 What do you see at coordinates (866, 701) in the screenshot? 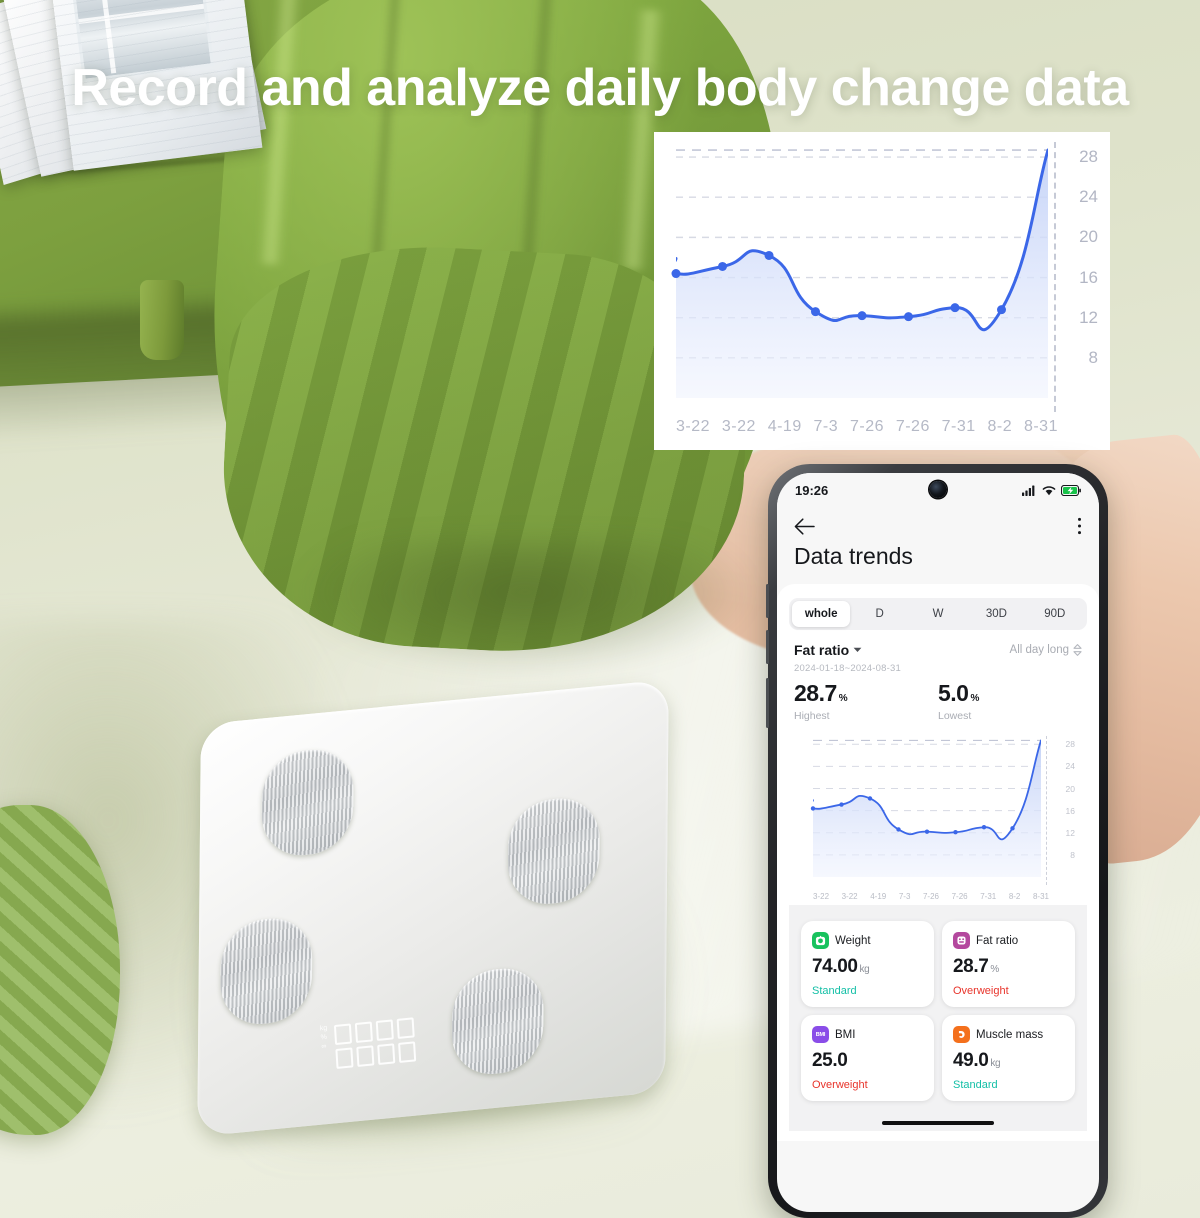
I see `stat-highest: 28.7% Highest` at bounding box center [866, 701].